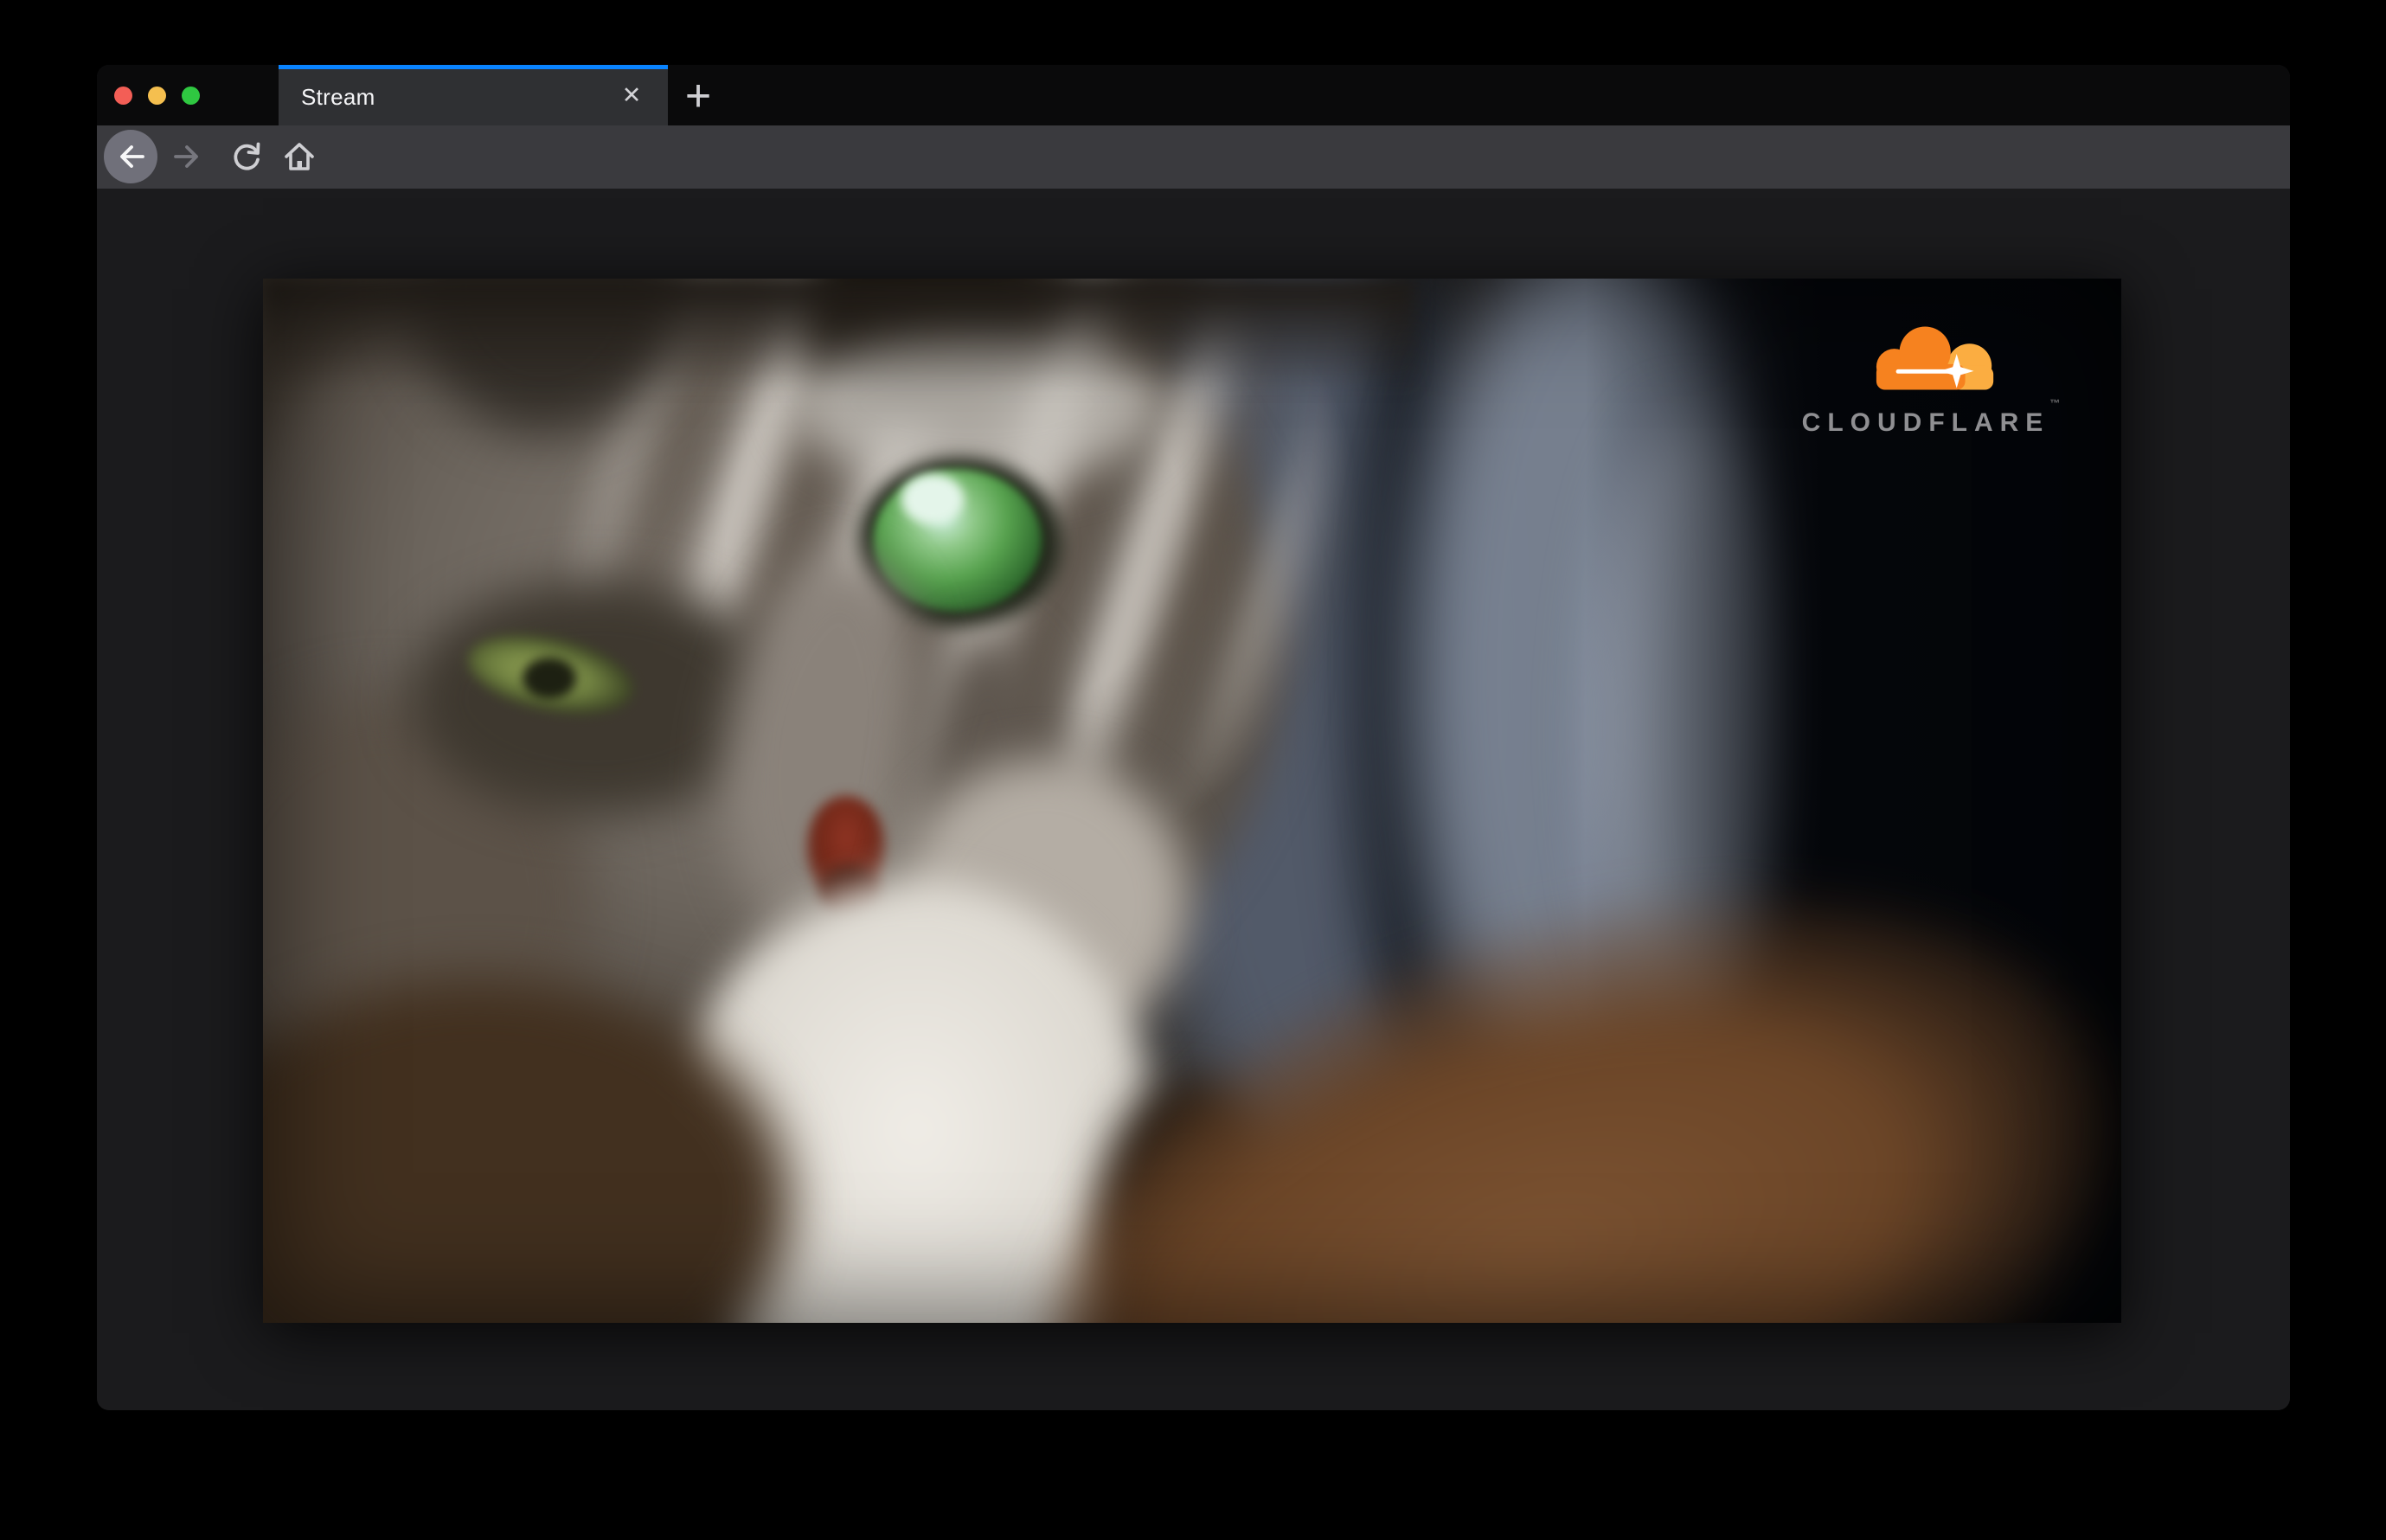  Describe the element at coordinates (338, 97) in the screenshot. I see `tab-title: Stream` at that location.